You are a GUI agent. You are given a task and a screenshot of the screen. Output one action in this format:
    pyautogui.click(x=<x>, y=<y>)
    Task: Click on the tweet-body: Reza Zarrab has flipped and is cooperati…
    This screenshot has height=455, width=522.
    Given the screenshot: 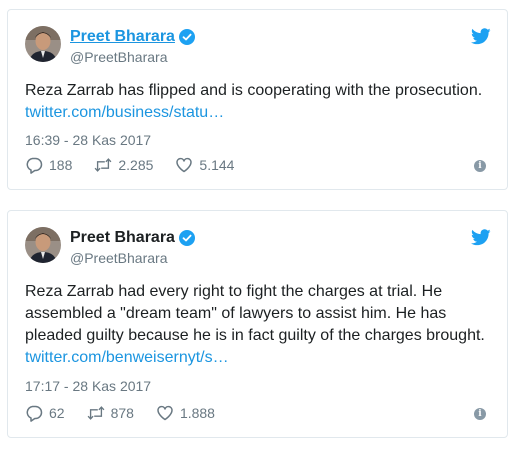 What is the action you would take?
    pyautogui.click(x=254, y=90)
    